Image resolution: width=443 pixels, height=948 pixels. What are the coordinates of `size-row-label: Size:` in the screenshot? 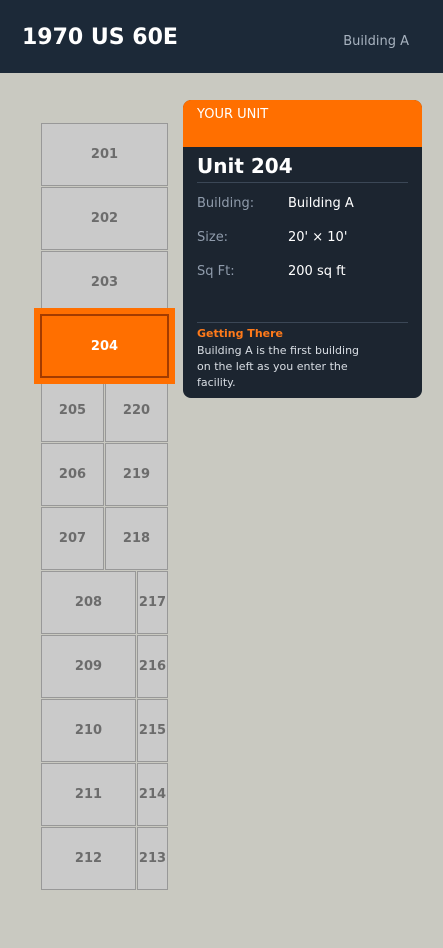 It's located at (213, 237).